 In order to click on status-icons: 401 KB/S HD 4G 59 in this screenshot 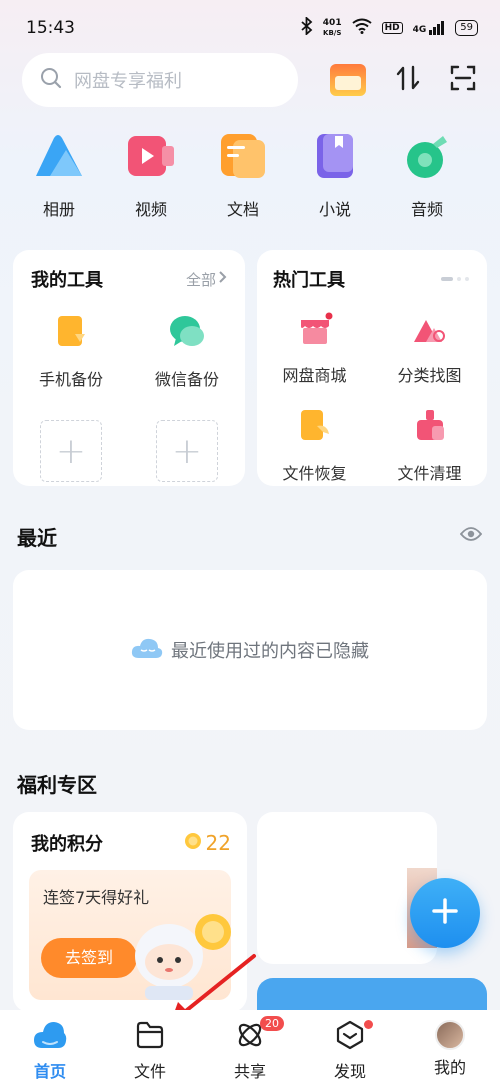, I will do `click(389, 27)`.